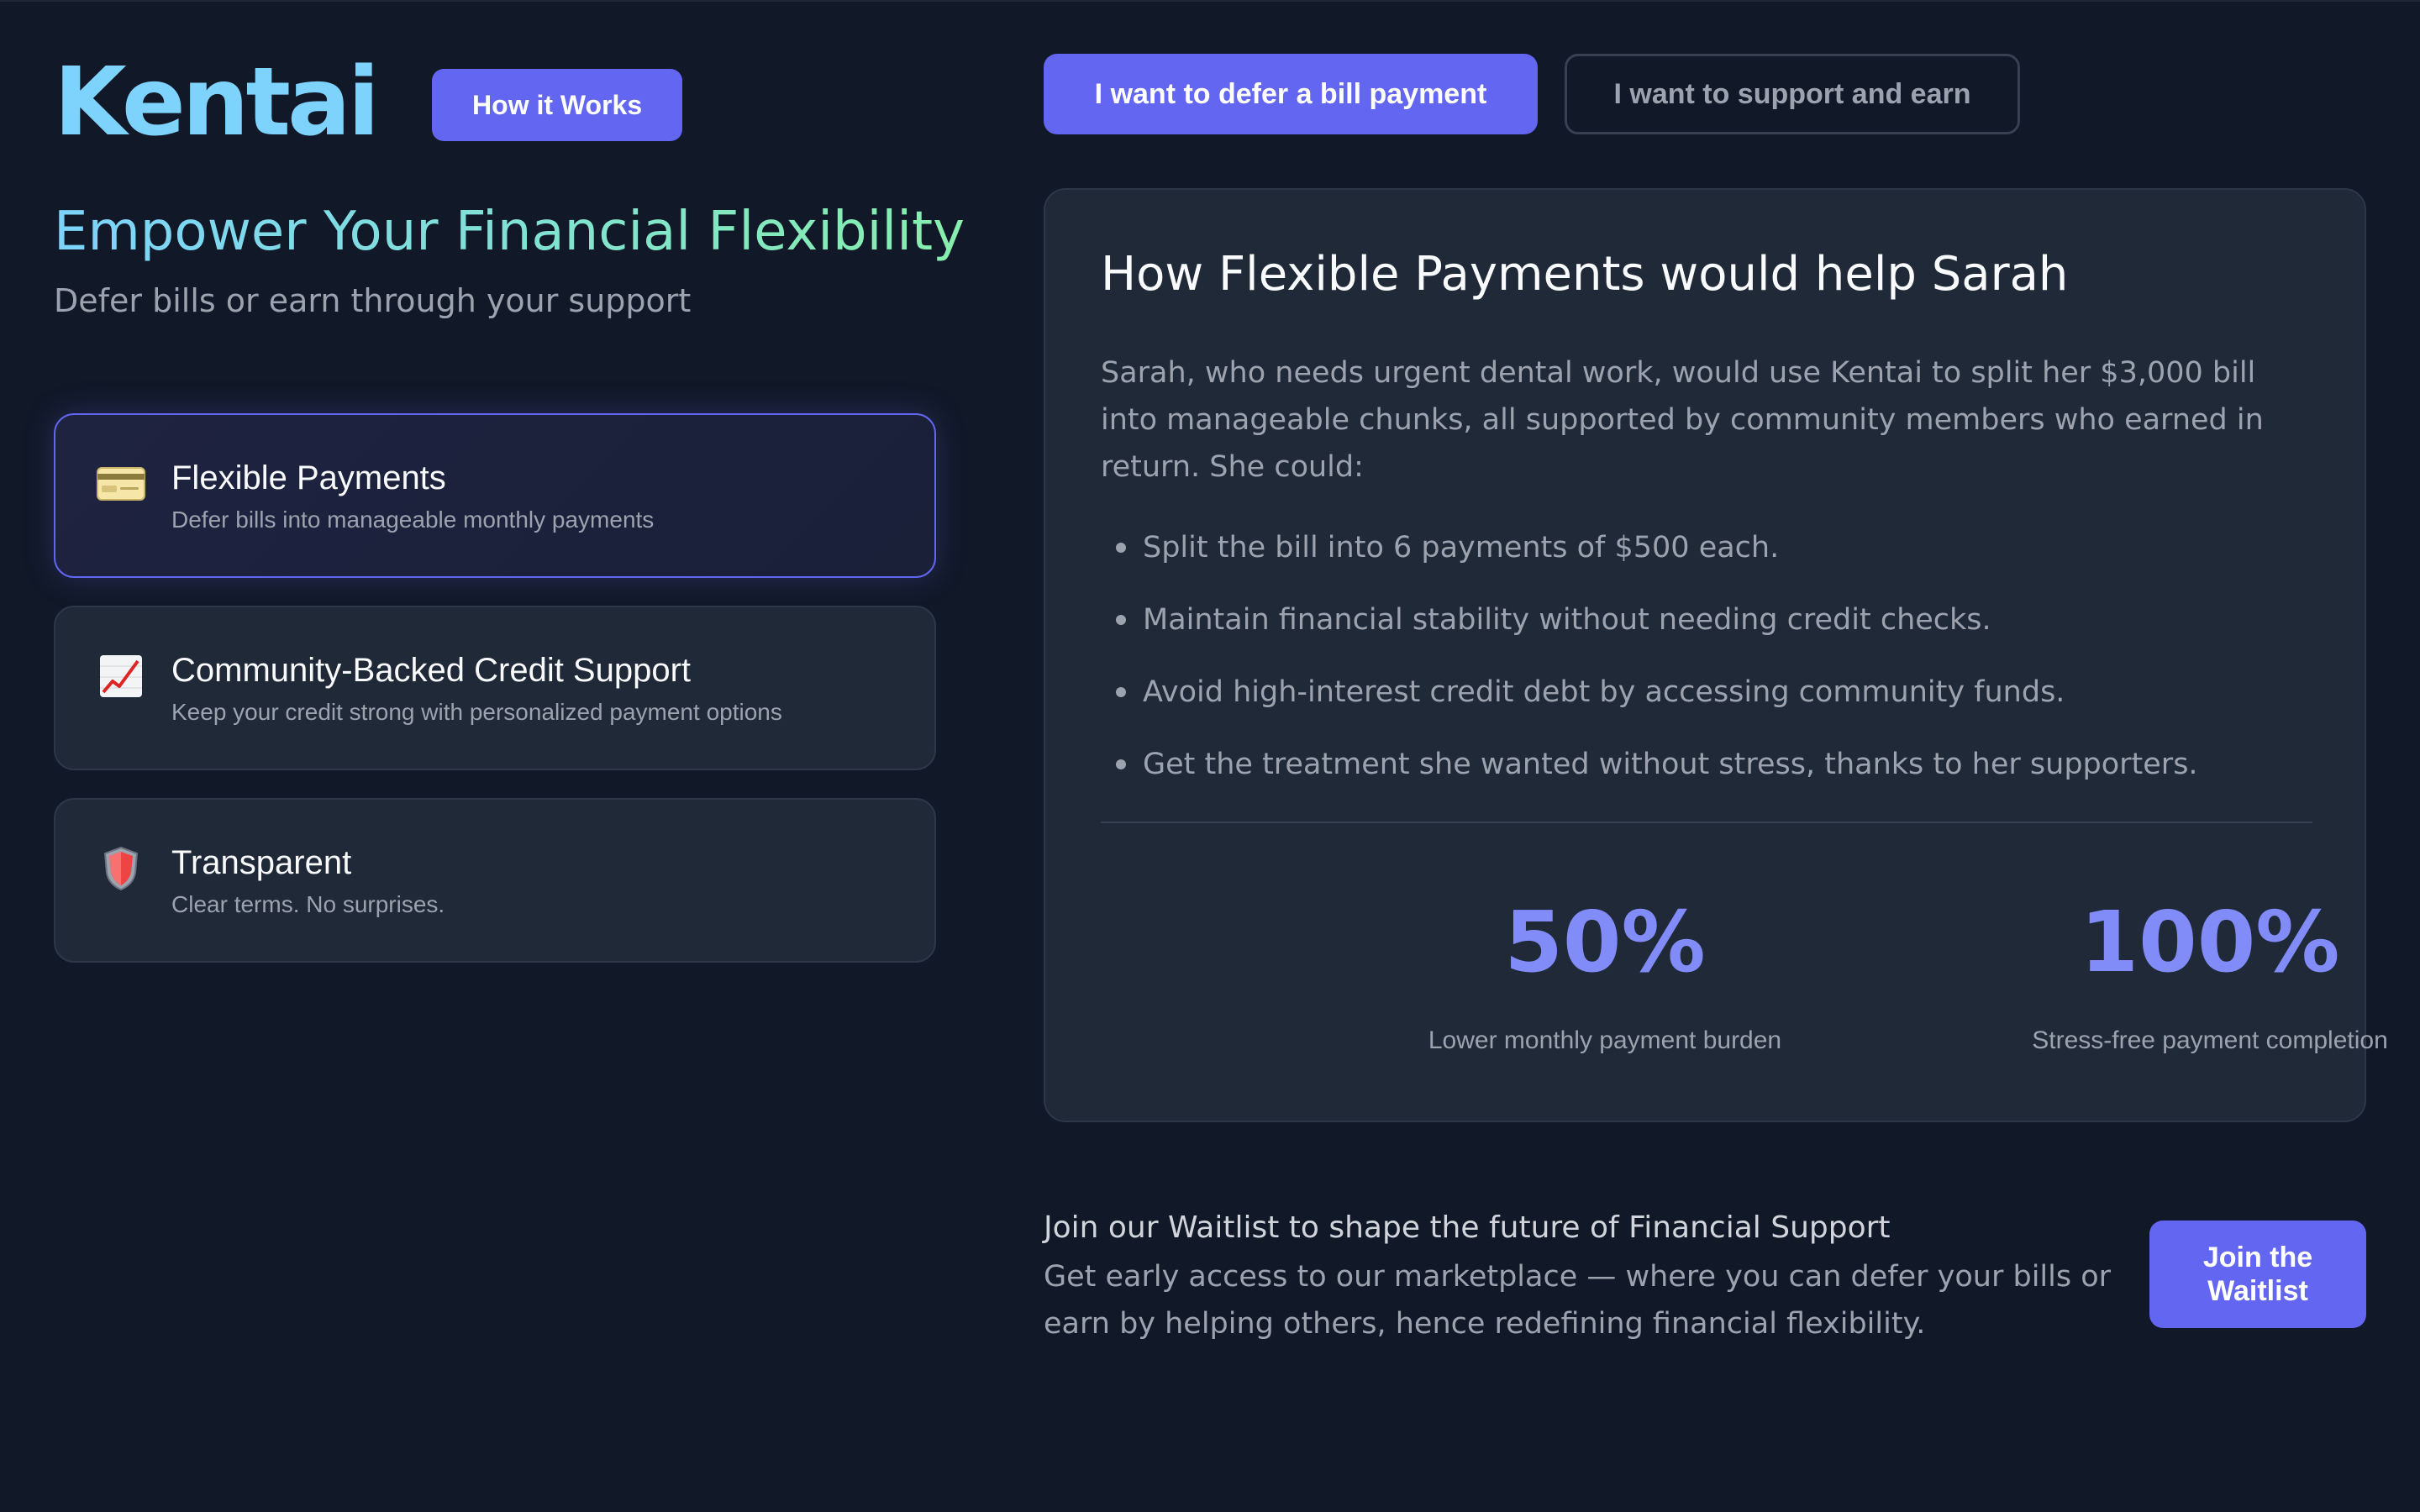  Describe the element at coordinates (261, 862) in the screenshot. I see `feature-title: Transparent` at that location.